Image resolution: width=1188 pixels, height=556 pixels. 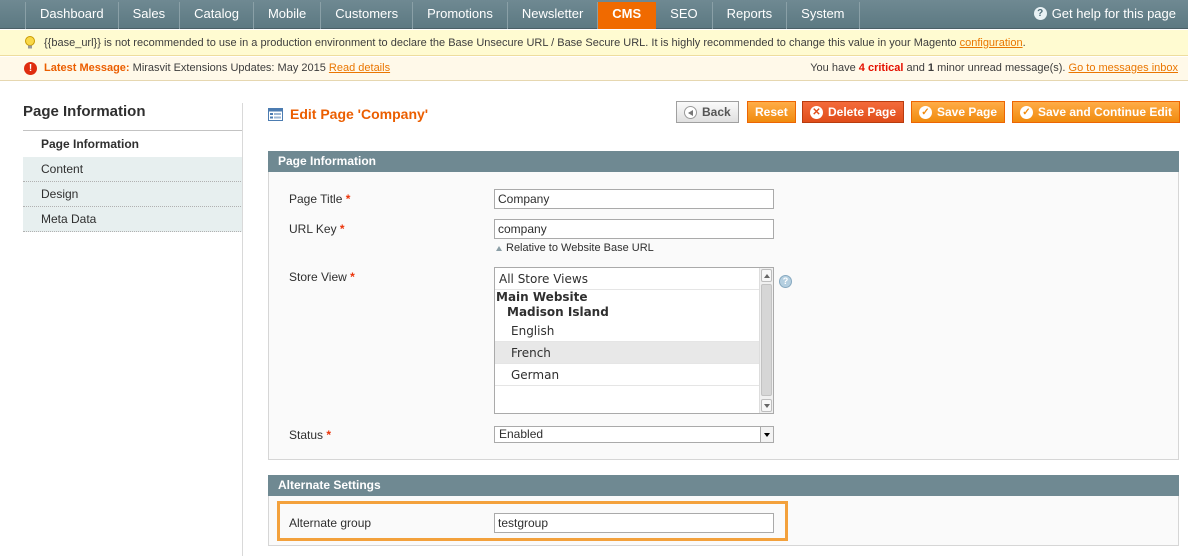 What do you see at coordinates (766, 275) in the screenshot?
I see `scroll-up-icon` at bounding box center [766, 275].